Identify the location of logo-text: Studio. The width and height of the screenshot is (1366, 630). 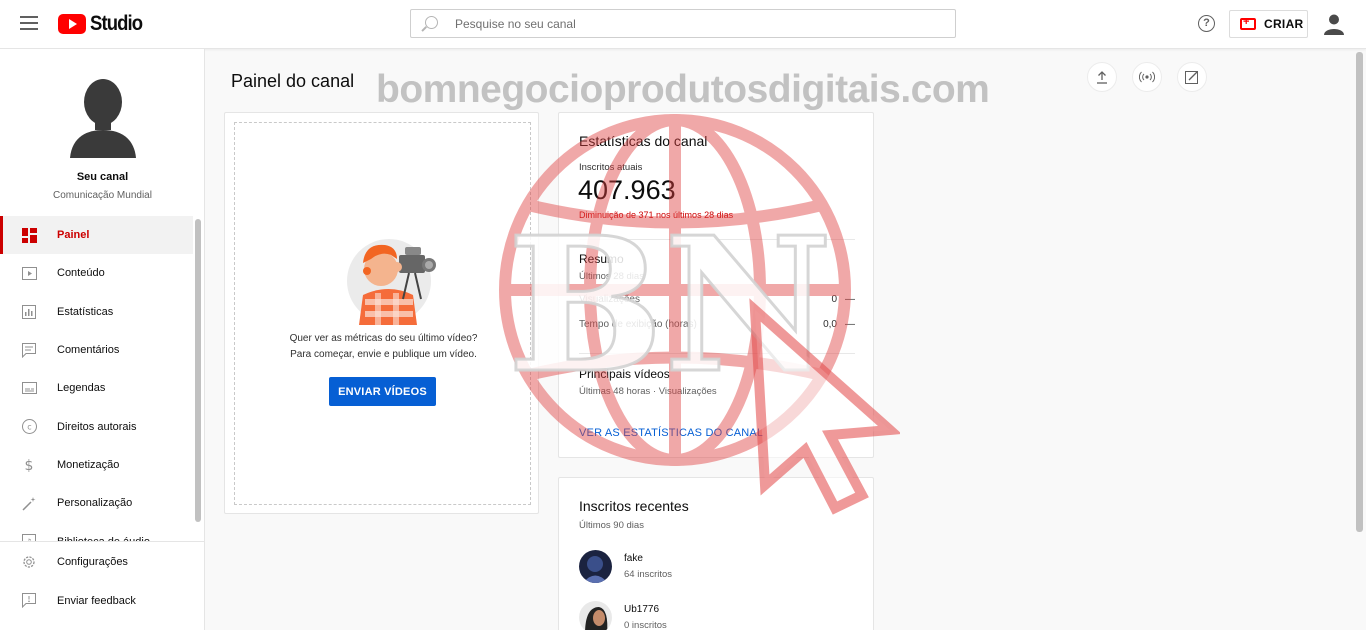
(116, 23).